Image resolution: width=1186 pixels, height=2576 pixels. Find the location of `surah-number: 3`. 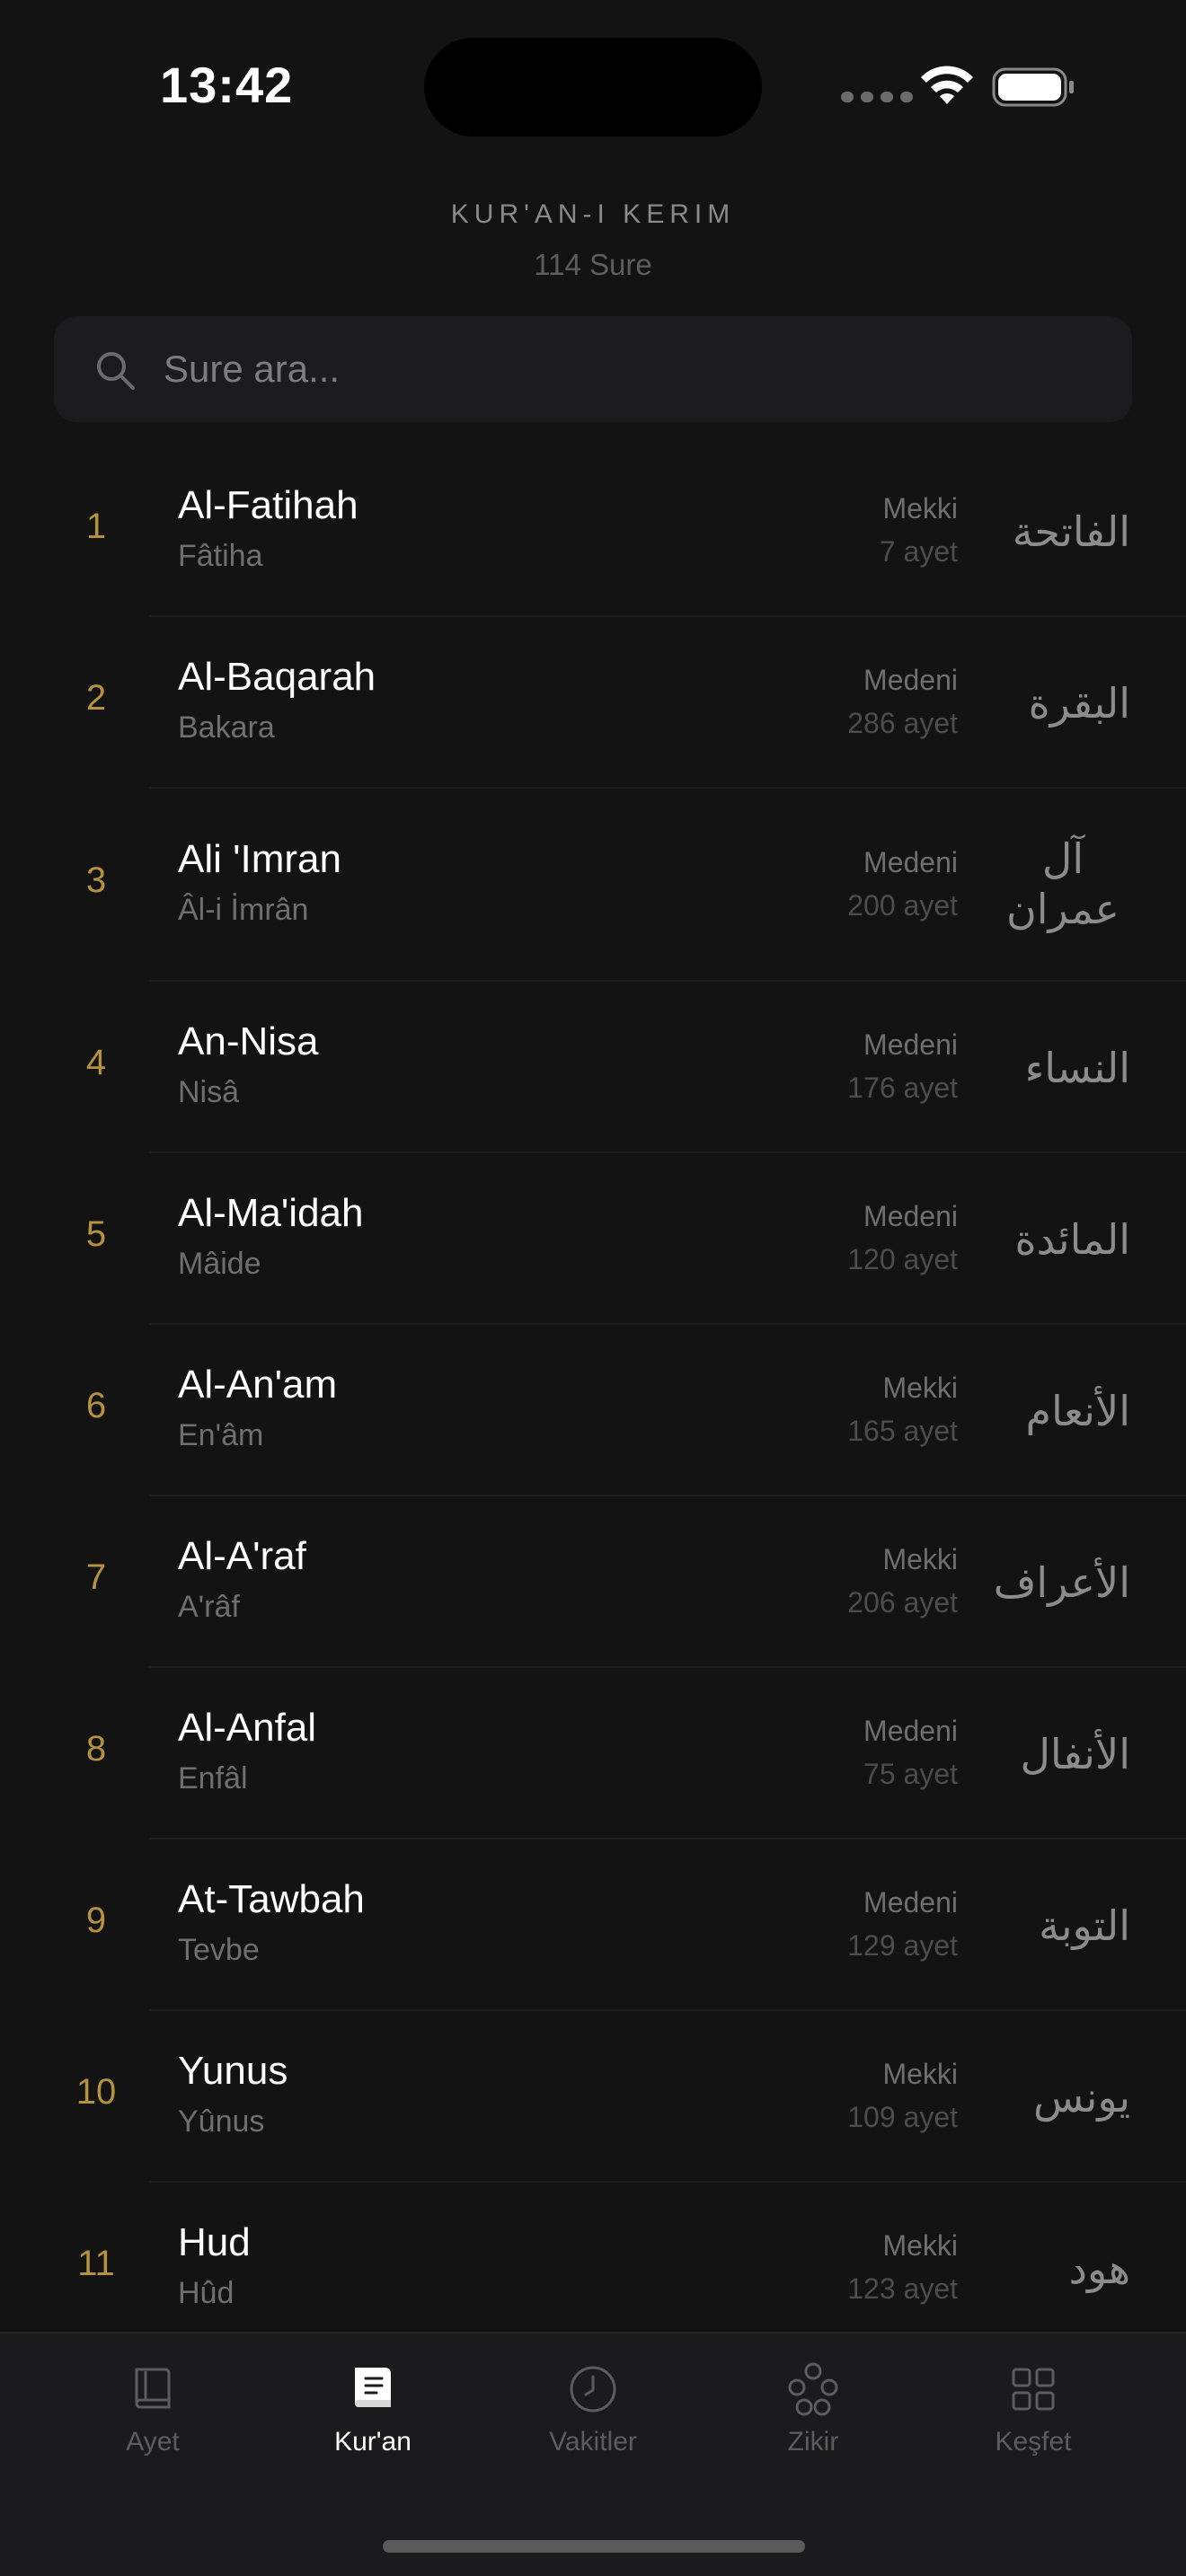

surah-number: 3 is located at coordinates (96, 880).